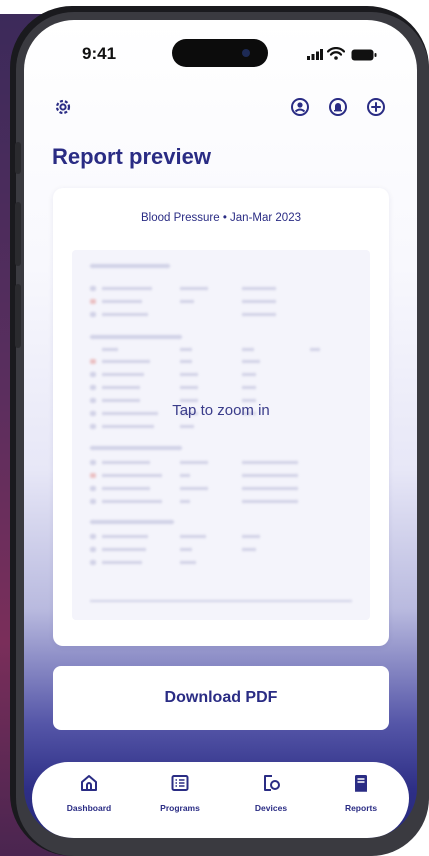 The height and width of the screenshot is (856, 429). Describe the element at coordinates (18, 158) in the screenshot. I see `mute-switch` at that location.